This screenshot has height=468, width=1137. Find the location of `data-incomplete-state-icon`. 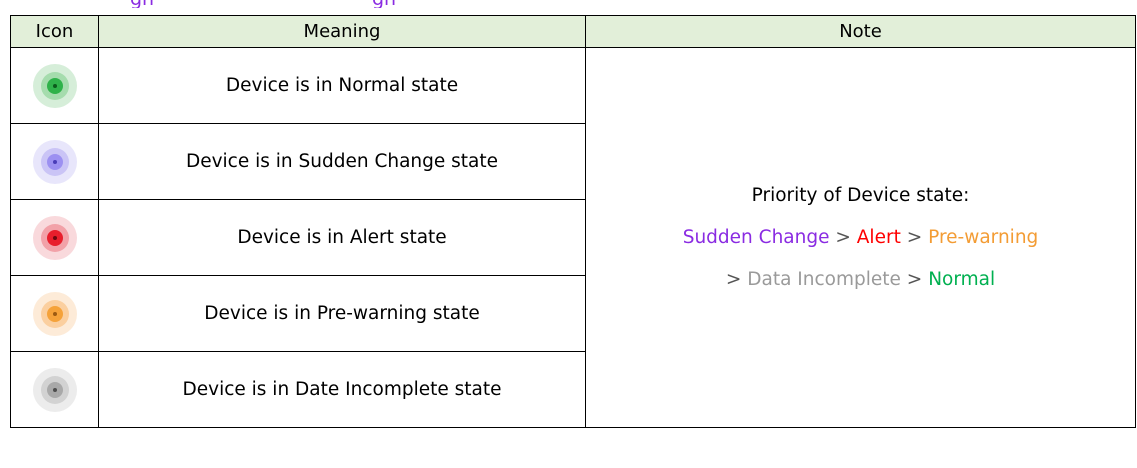

data-incomplete-state-icon is located at coordinates (54, 389).